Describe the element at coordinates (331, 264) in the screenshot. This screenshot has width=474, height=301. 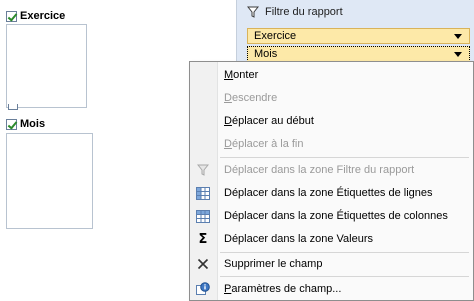
I see `menu-item-supprimer-le-champ: Supprimer le champ` at that location.